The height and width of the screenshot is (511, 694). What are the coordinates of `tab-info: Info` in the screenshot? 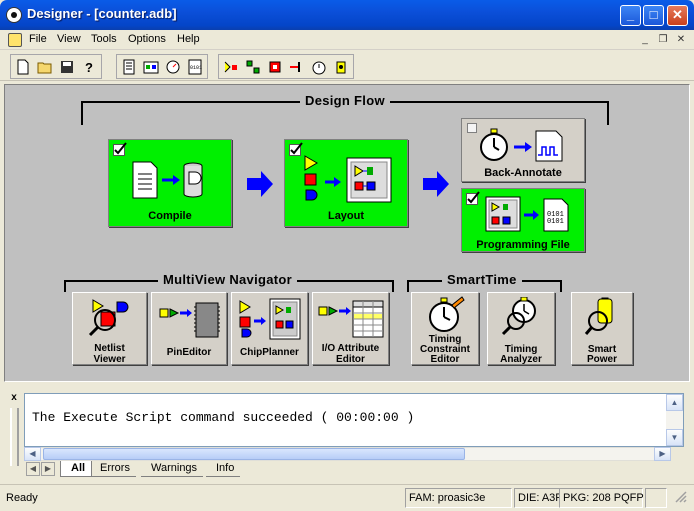 It's located at (223, 469).